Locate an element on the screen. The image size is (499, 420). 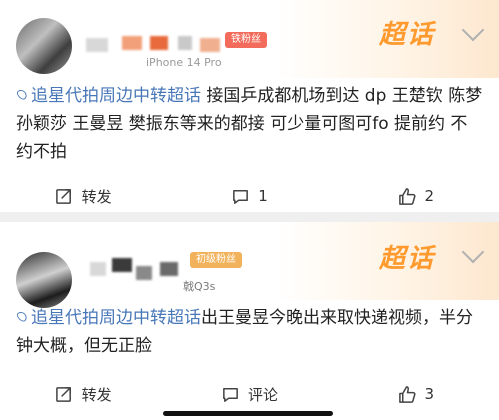
like-button: 2 is located at coordinates (416, 196).